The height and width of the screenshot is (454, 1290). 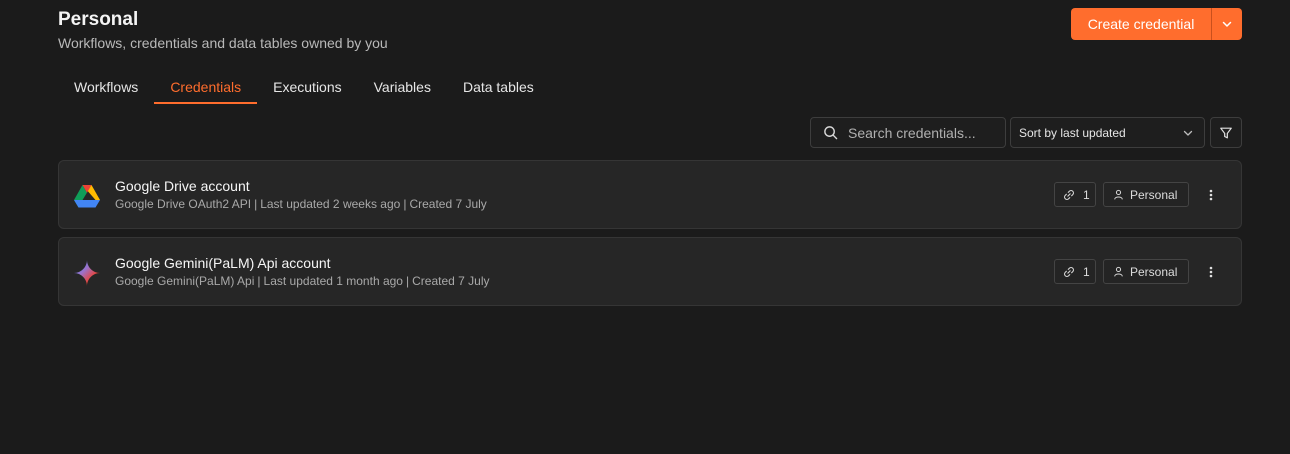 I want to click on gemini-icon, so click(x=87, y=273).